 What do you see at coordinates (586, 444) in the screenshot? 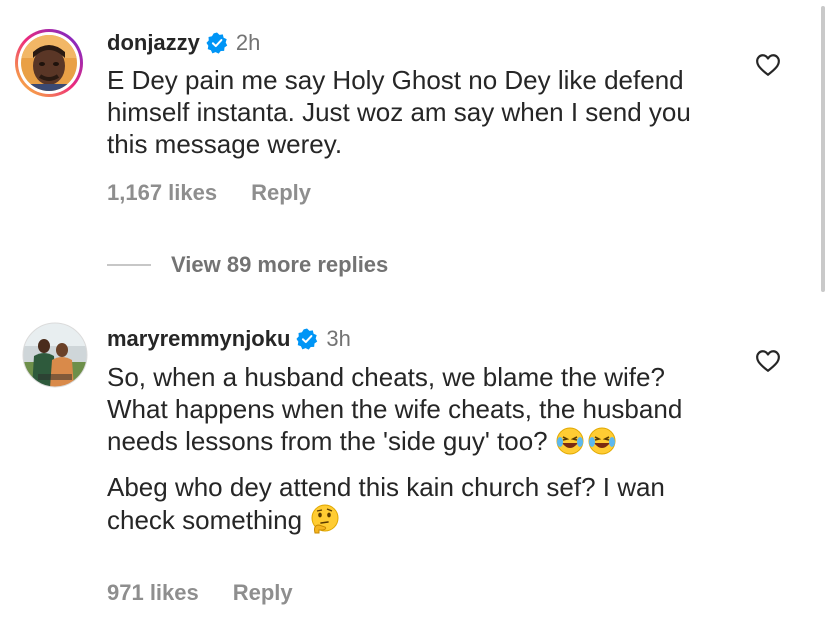
I see `laughing-emoji-icon` at bounding box center [586, 444].